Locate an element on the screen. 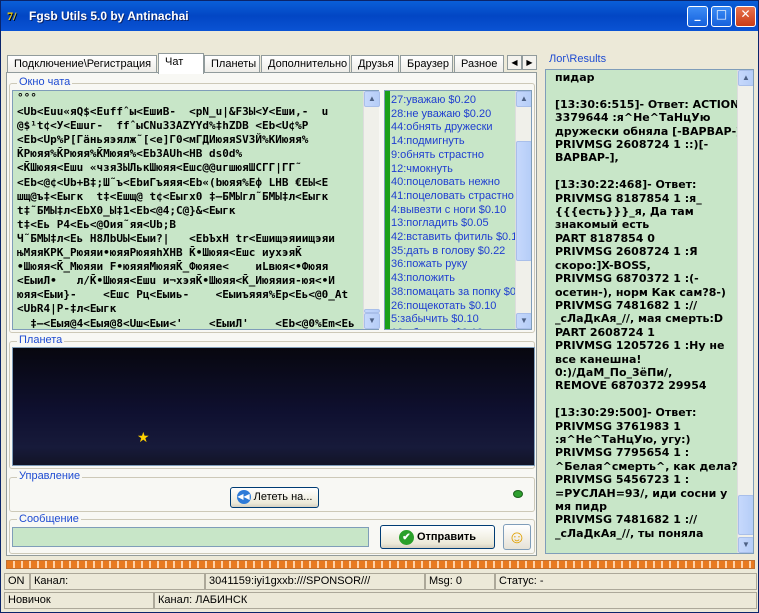  log-line: ВАРВАР-], is located at coordinates (587, 158).